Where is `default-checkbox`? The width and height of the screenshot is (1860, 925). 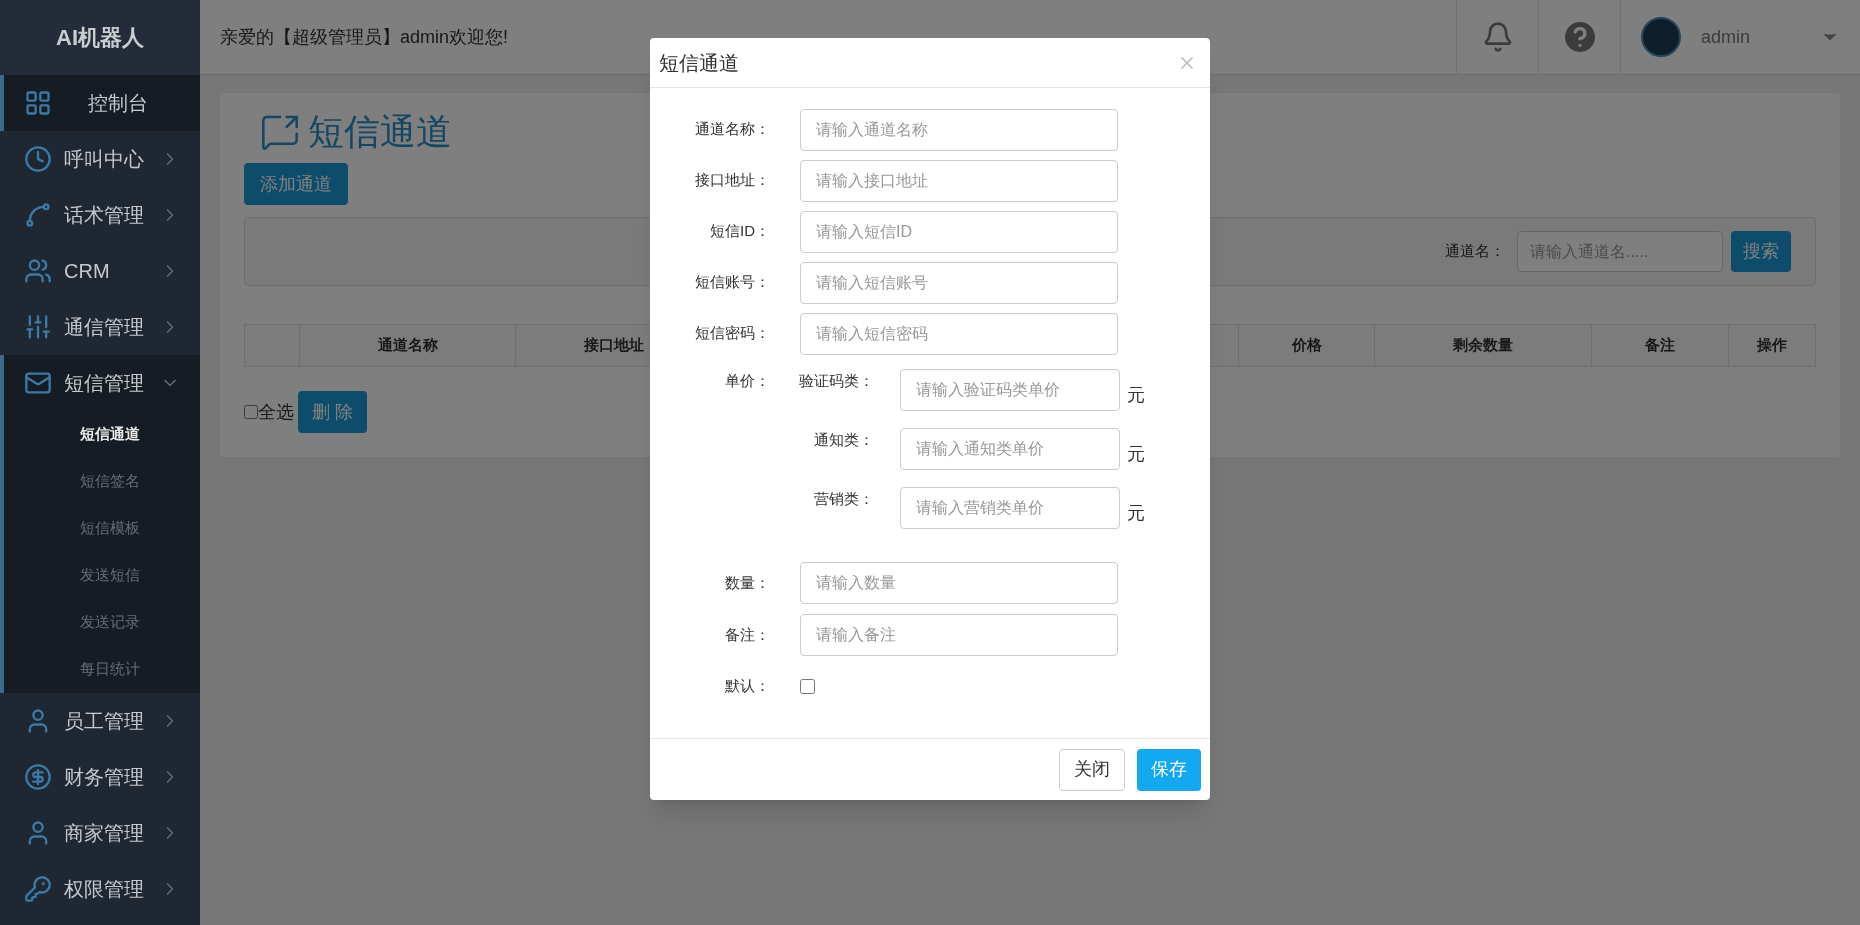 default-checkbox is located at coordinates (807, 686).